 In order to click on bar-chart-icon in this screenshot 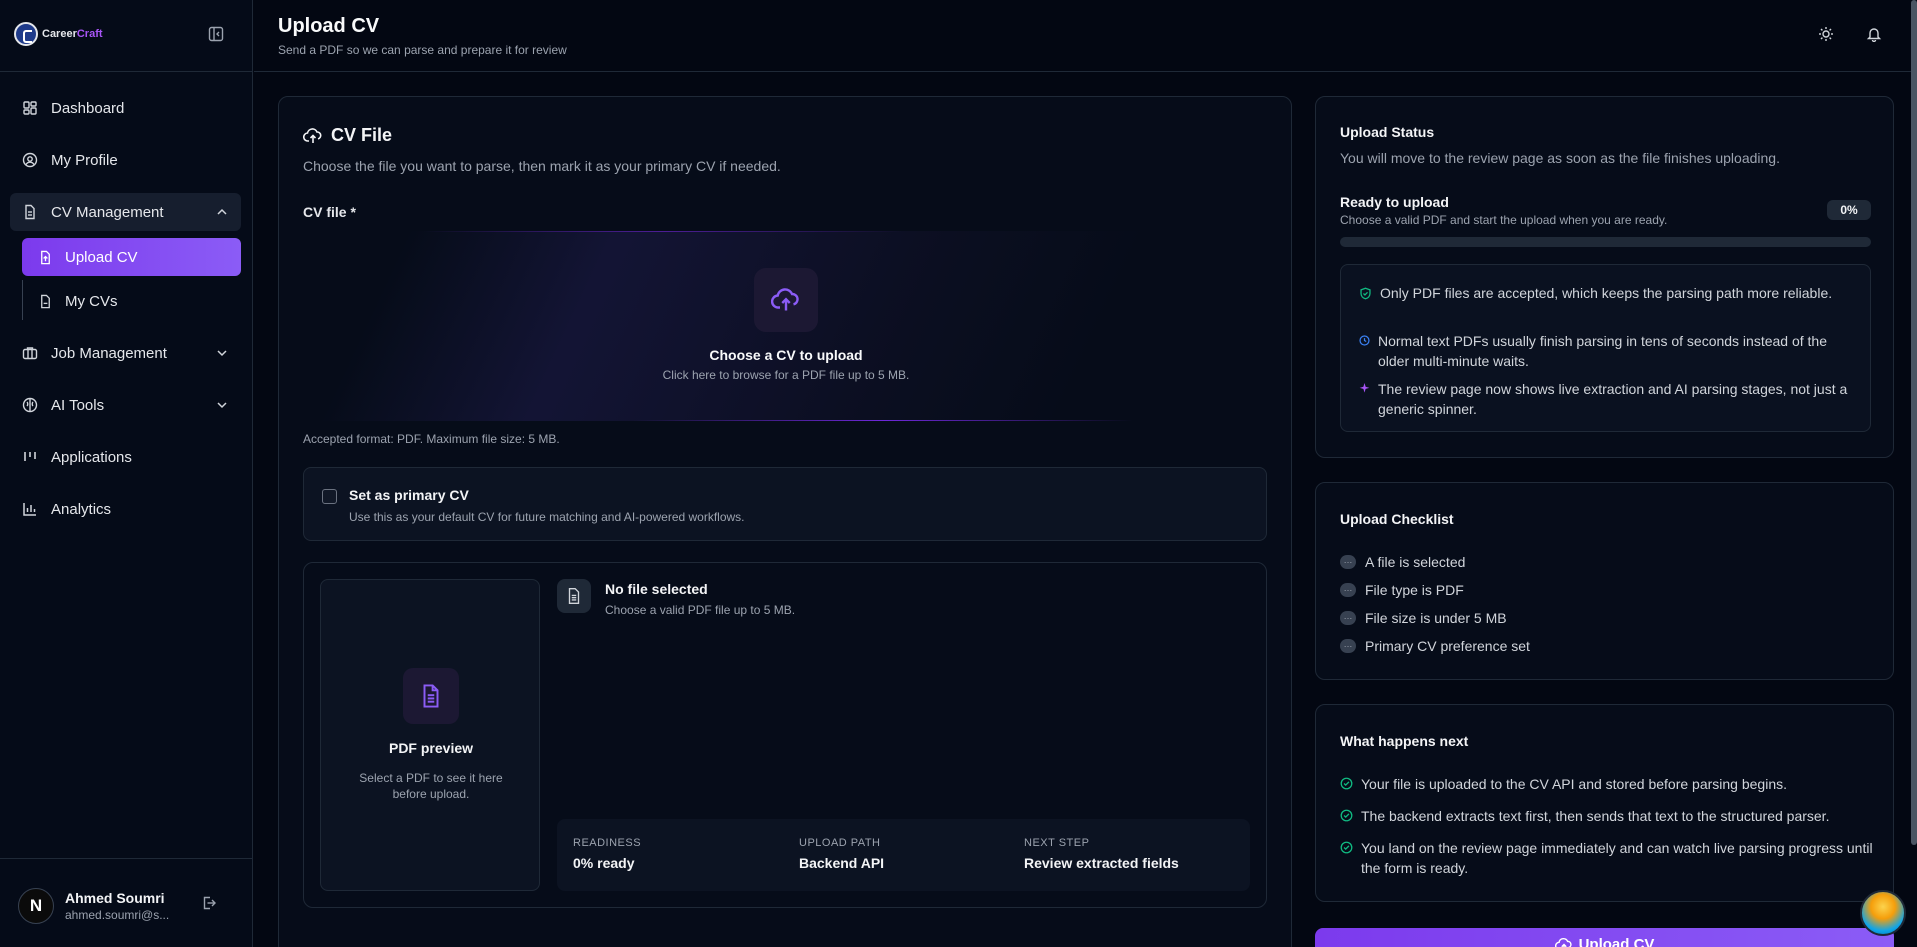, I will do `click(29, 509)`.